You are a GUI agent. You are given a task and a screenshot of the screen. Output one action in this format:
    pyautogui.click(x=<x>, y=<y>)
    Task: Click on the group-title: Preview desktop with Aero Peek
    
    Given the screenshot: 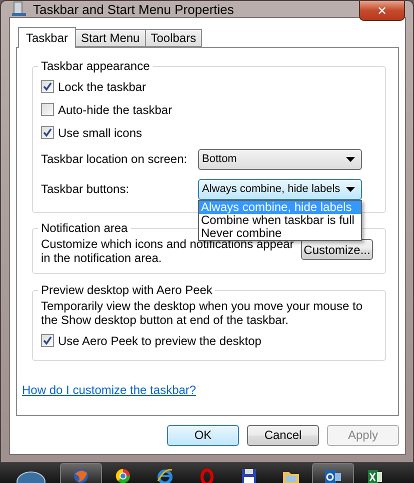 What is the action you would take?
    pyautogui.click(x=127, y=290)
    